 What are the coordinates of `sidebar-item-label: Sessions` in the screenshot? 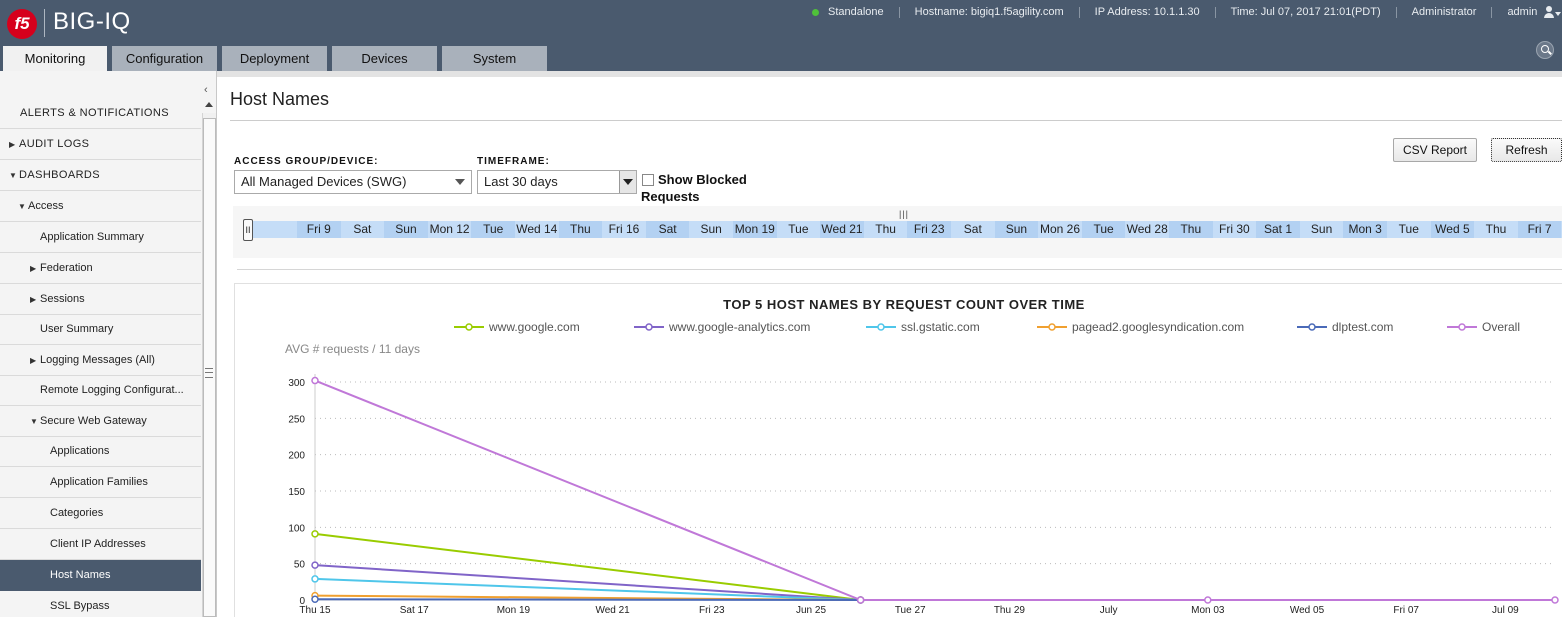 It's located at (62, 299).